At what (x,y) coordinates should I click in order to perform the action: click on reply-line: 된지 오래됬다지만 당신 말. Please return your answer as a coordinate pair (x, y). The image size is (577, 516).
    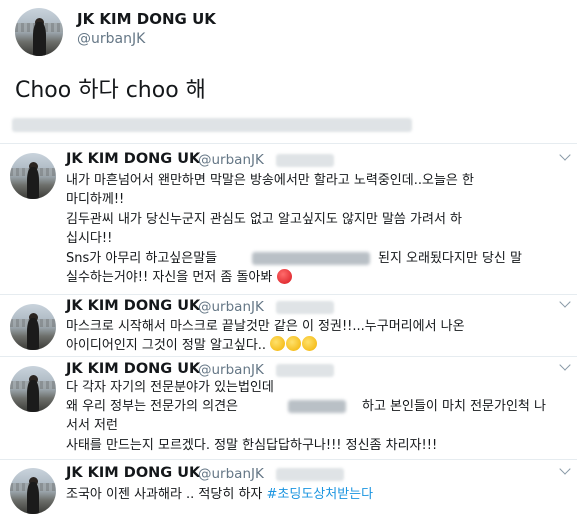
    Looking at the image, I should click on (450, 258).